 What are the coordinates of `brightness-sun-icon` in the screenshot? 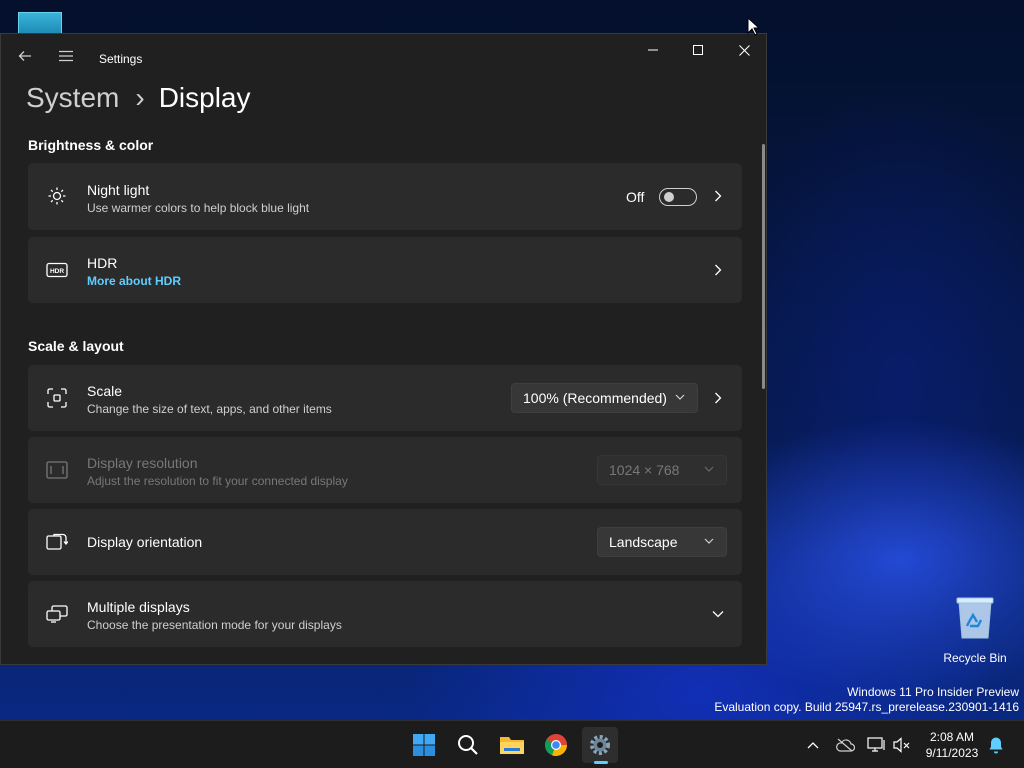 It's located at (57, 196).